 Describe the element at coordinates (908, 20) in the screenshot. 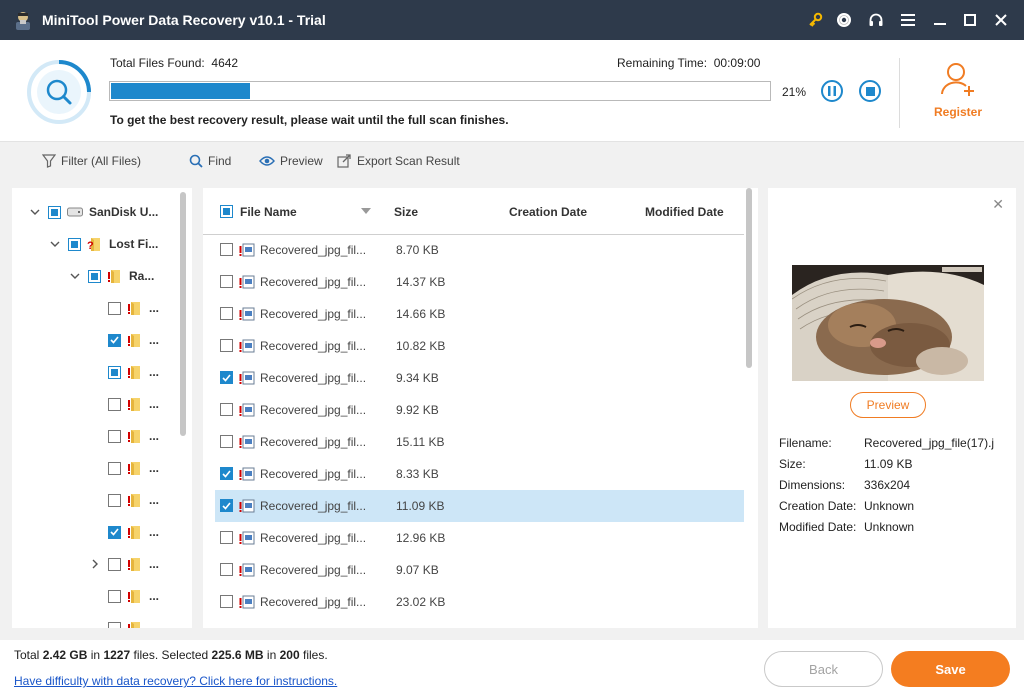

I see `menu-icon` at that location.